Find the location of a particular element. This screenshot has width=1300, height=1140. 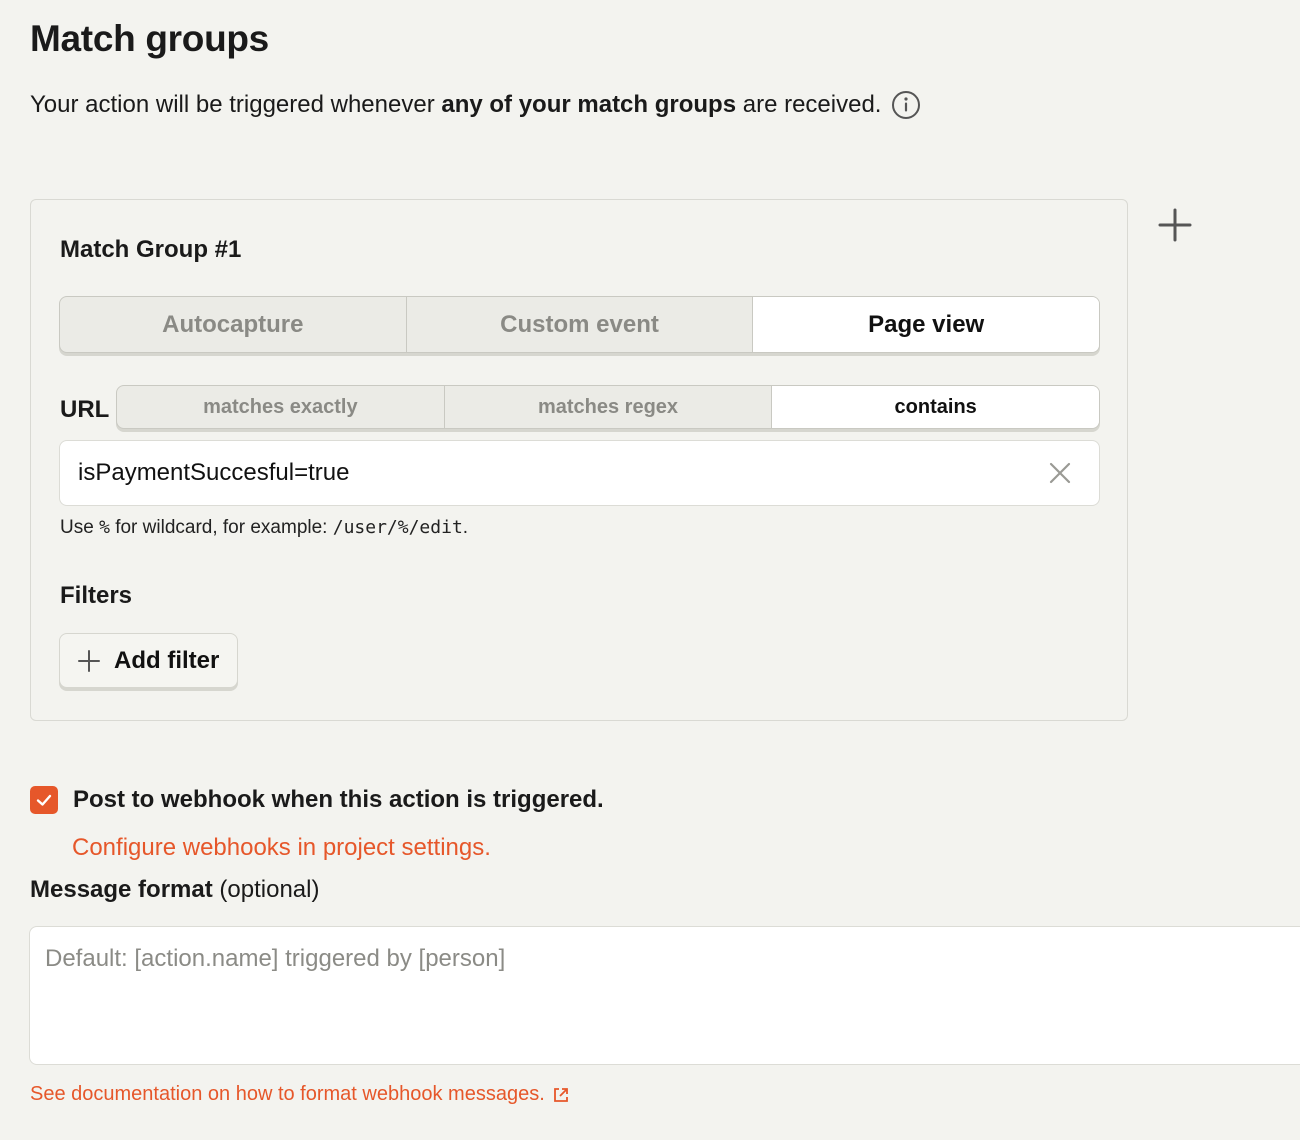

event-type-custom-event: Custom event is located at coordinates (580, 324).